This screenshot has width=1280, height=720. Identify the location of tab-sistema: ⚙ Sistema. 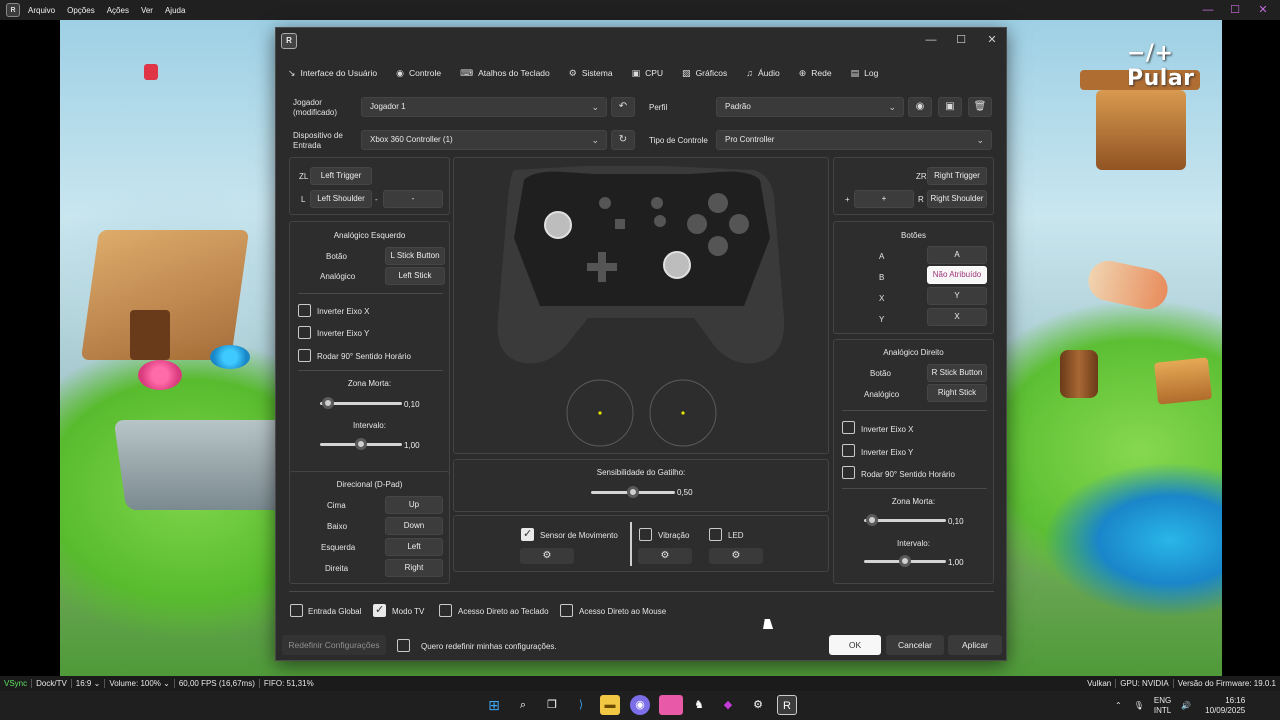
(591, 73).